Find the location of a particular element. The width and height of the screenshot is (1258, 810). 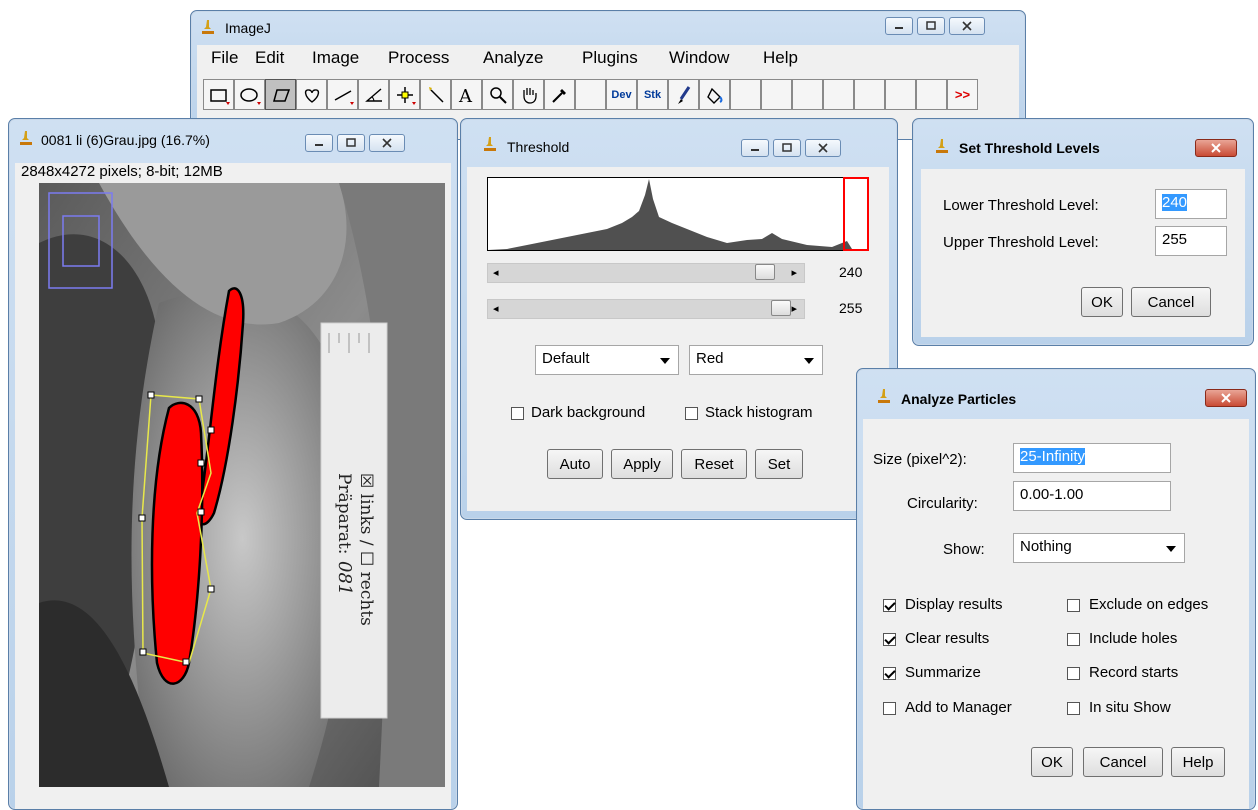

auto-button: Auto is located at coordinates (575, 464).